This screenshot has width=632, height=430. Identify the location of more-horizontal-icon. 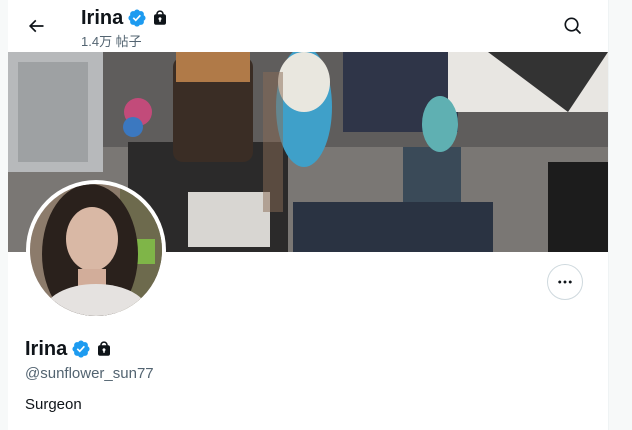
(565, 282).